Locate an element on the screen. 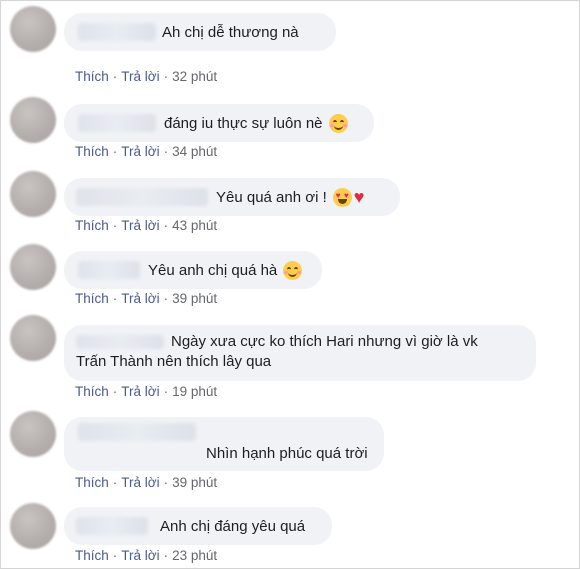  comment-text: Ah chị dễ thương nà is located at coordinates (230, 32).